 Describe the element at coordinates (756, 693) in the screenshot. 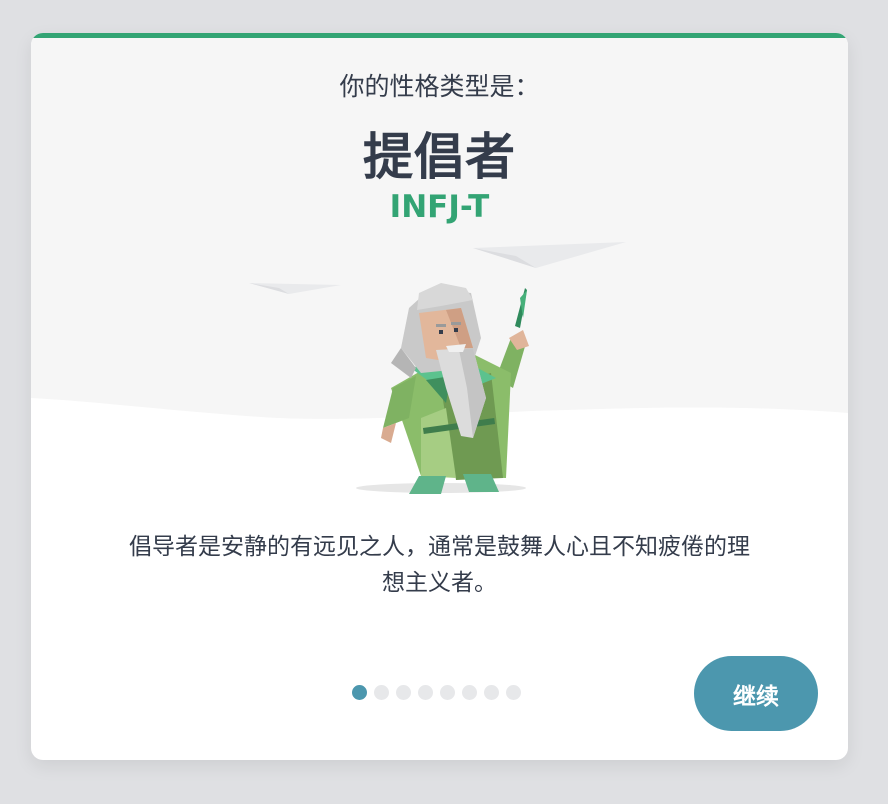

I see `continue-button: 继续` at that location.